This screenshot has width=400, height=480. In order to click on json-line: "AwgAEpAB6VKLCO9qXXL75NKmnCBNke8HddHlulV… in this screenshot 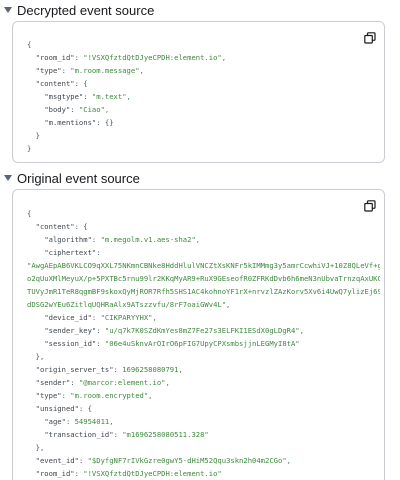, I will do `click(203, 265)`.